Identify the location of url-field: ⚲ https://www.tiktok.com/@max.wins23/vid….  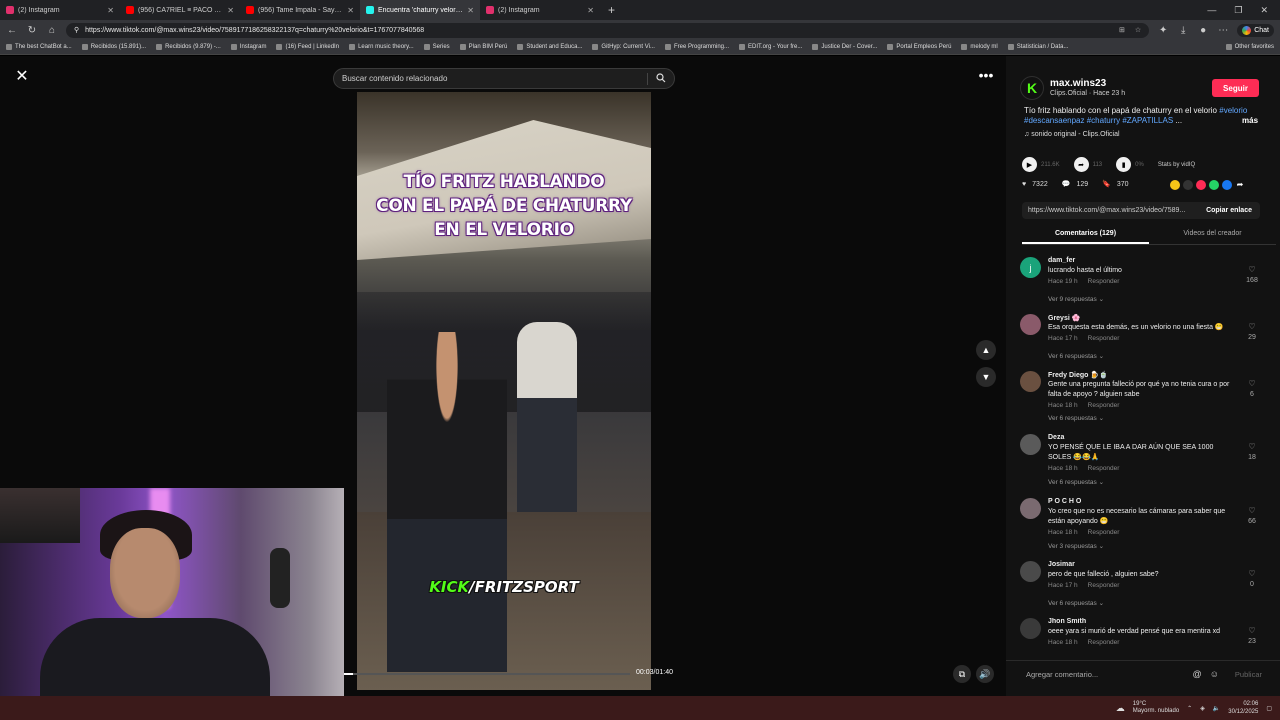
(608, 30).